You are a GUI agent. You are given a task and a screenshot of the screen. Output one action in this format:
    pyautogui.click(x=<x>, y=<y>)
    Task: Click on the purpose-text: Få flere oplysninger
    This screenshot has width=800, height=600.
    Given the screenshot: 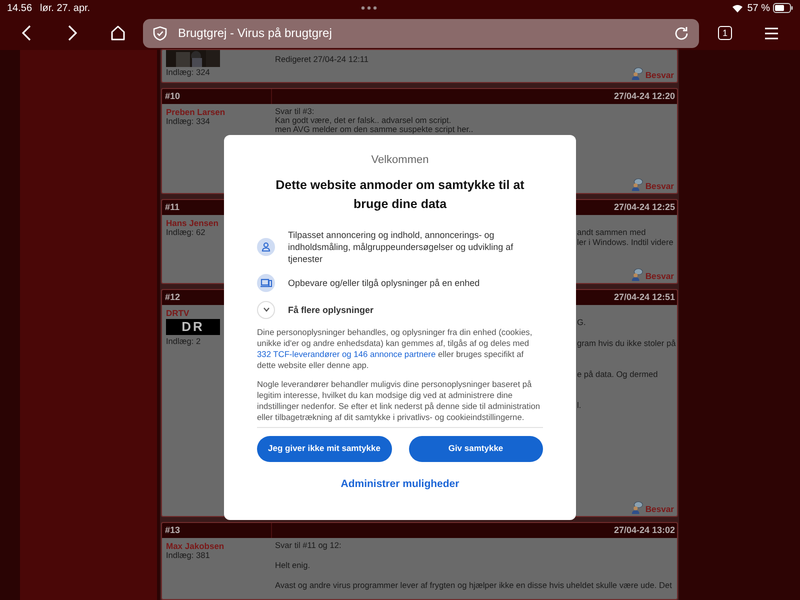 What is the action you would take?
    pyautogui.click(x=331, y=310)
    